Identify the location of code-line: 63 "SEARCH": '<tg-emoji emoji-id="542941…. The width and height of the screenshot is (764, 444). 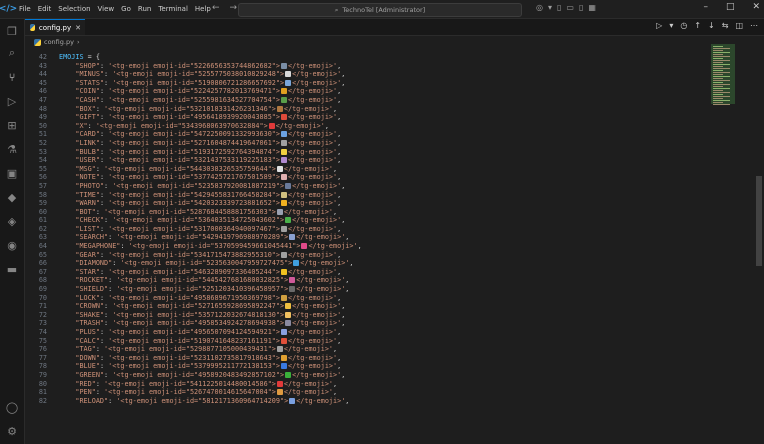
(365, 237).